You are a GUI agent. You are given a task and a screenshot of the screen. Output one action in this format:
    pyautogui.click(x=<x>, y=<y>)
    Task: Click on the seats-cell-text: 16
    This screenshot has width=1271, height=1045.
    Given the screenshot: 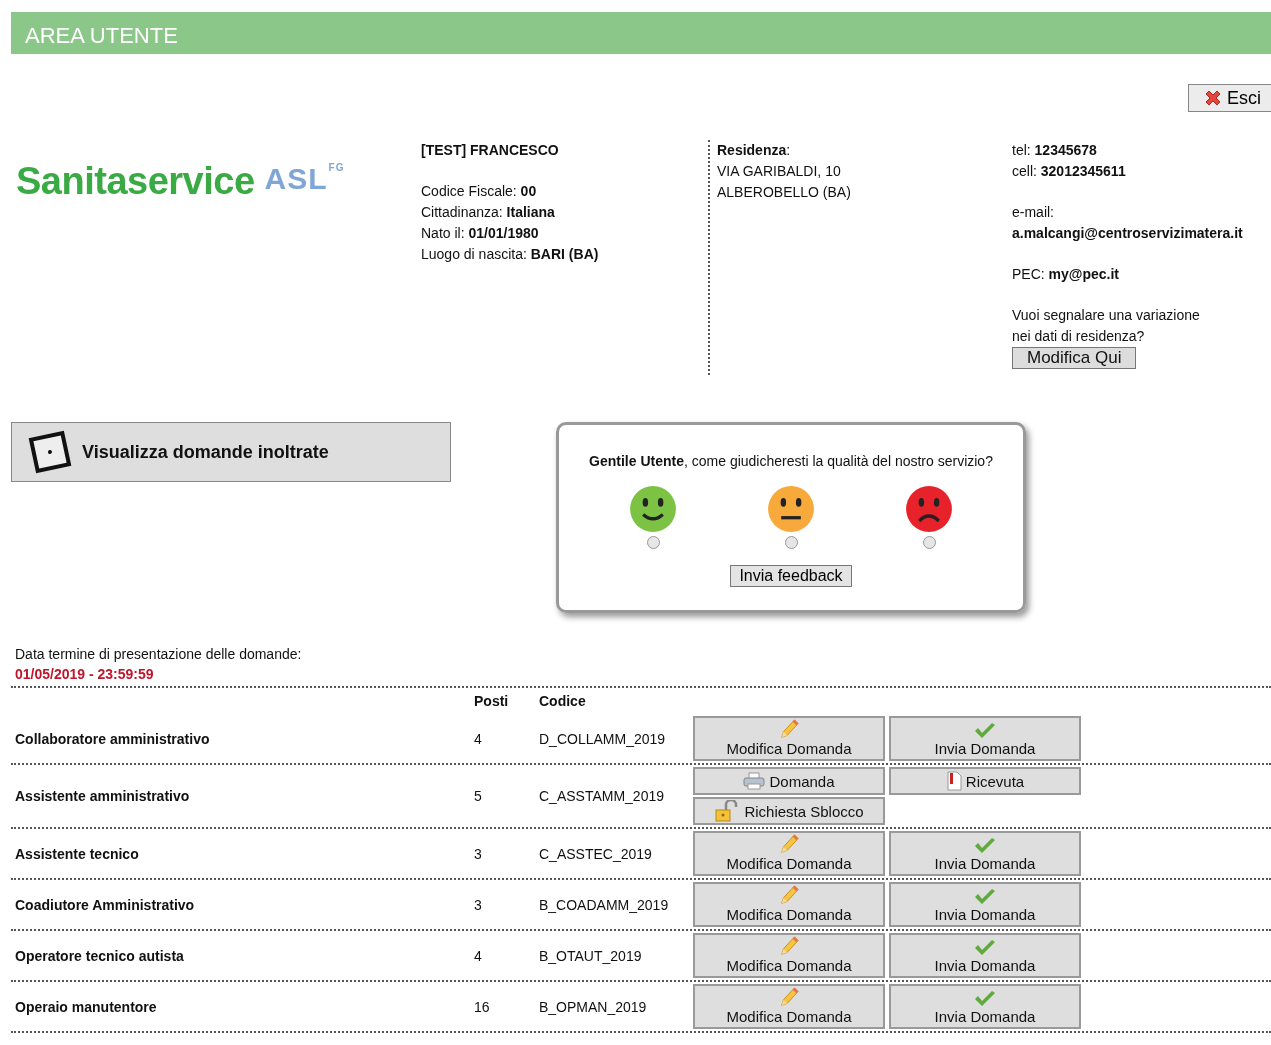 What is the action you would take?
    pyautogui.click(x=482, y=1006)
    